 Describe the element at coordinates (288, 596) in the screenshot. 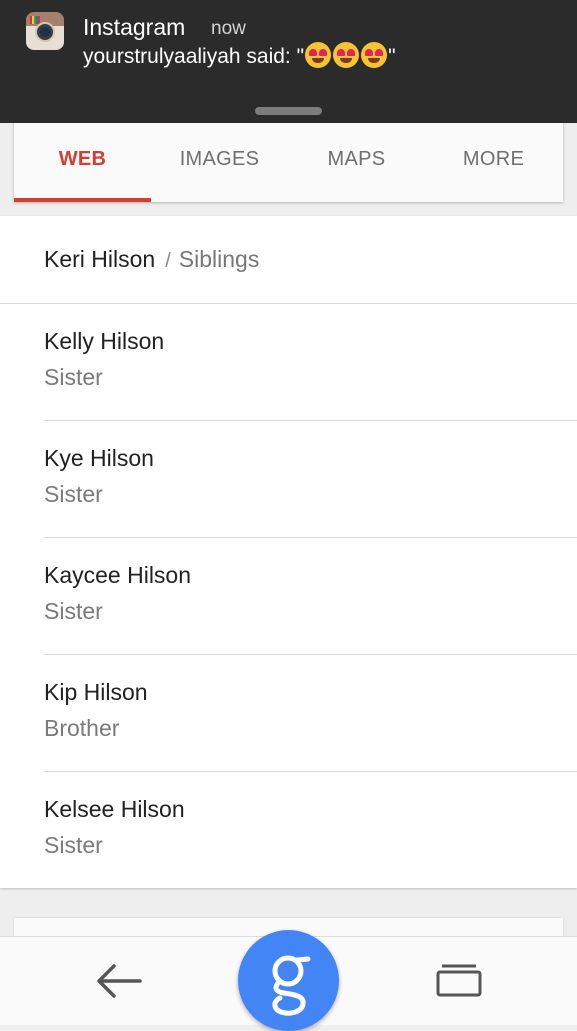

I see `sibling-item-kaycee: Kaycee Hilson Sister` at that location.